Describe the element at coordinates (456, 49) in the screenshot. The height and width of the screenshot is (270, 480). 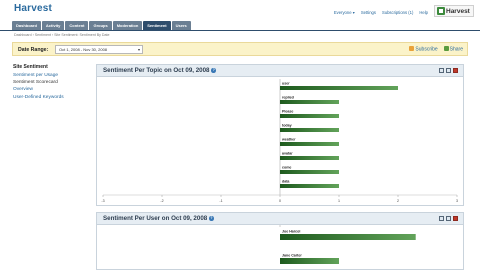
I see `share-label: Share` at that location.